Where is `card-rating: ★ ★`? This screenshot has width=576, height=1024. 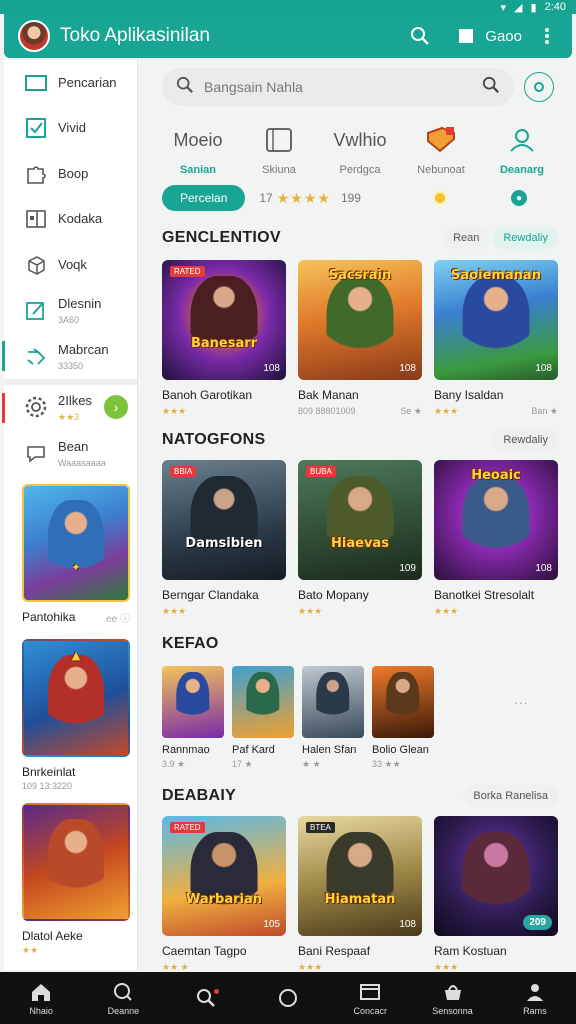 card-rating: ★ ★ is located at coordinates (311, 764).